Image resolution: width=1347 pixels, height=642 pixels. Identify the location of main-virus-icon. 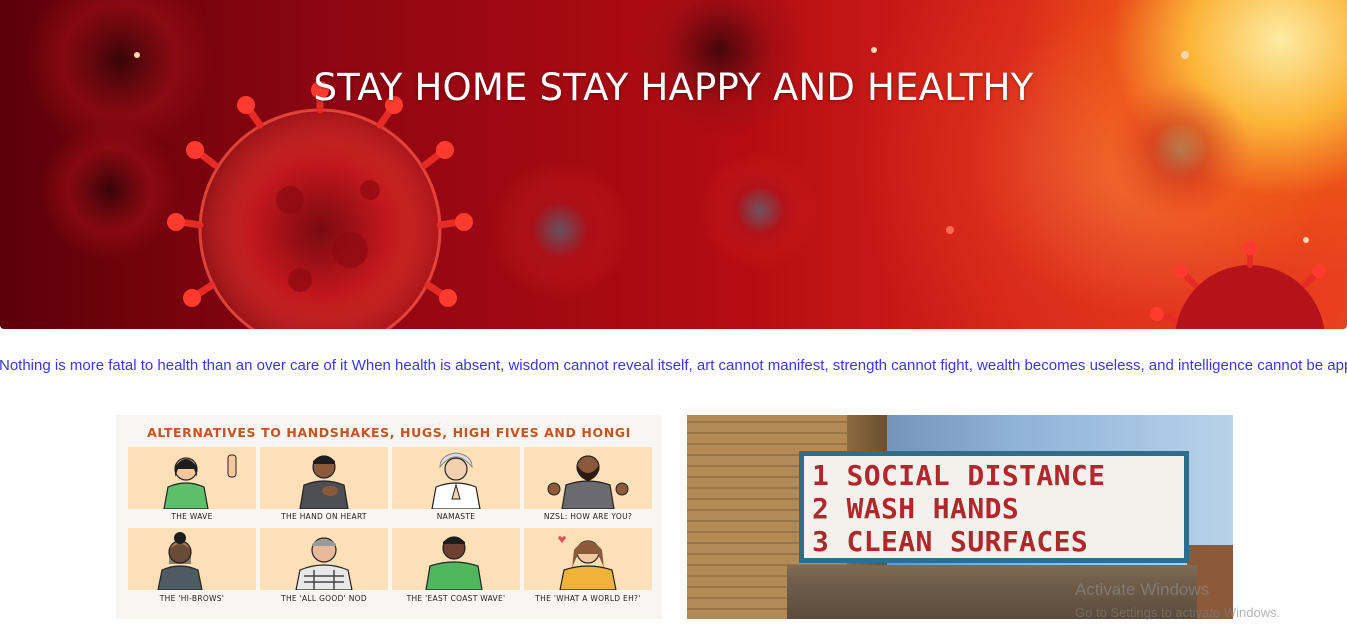
(320, 205).